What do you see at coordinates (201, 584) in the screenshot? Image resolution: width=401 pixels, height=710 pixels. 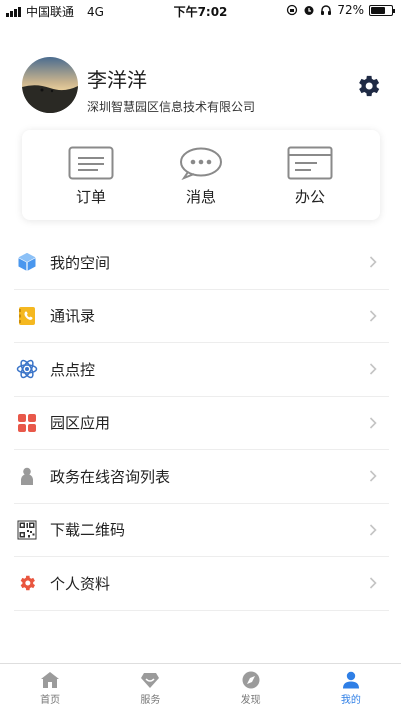 I see `menu-item-personal-info: 个人资料` at bounding box center [201, 584].